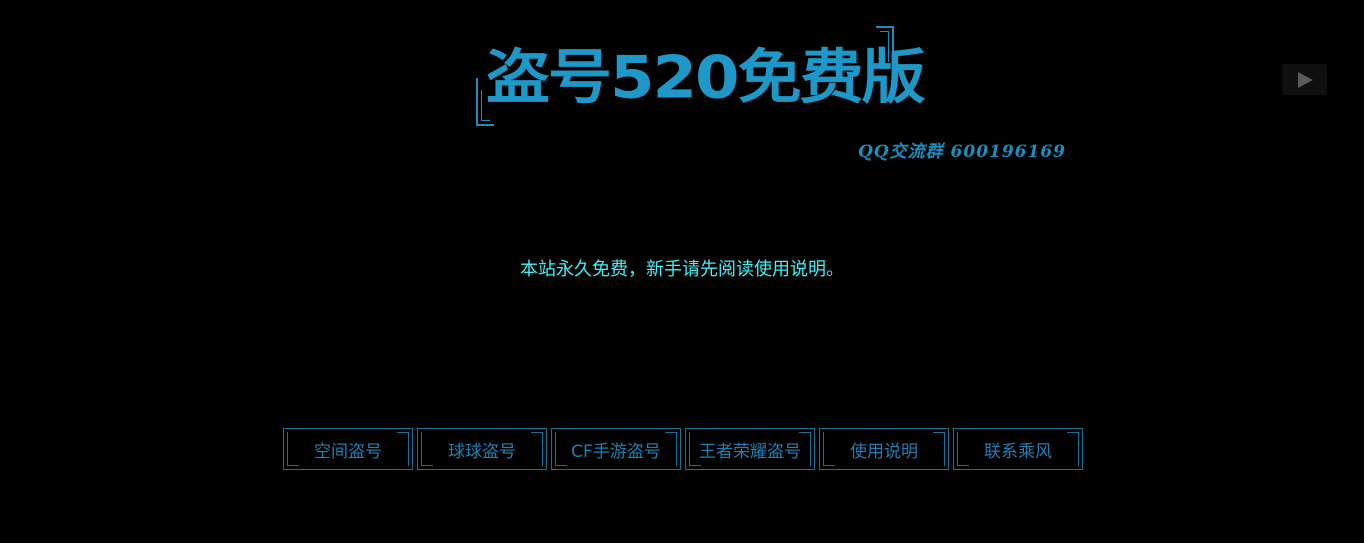  What do you see at coordinates (683, 449) in the screenshot?
I see `main-nav: 空间盗号 球球盗号 CF手游盗号 王者荣耀盗号 使用说明 联系乘风` at bounding box center [683, 449].